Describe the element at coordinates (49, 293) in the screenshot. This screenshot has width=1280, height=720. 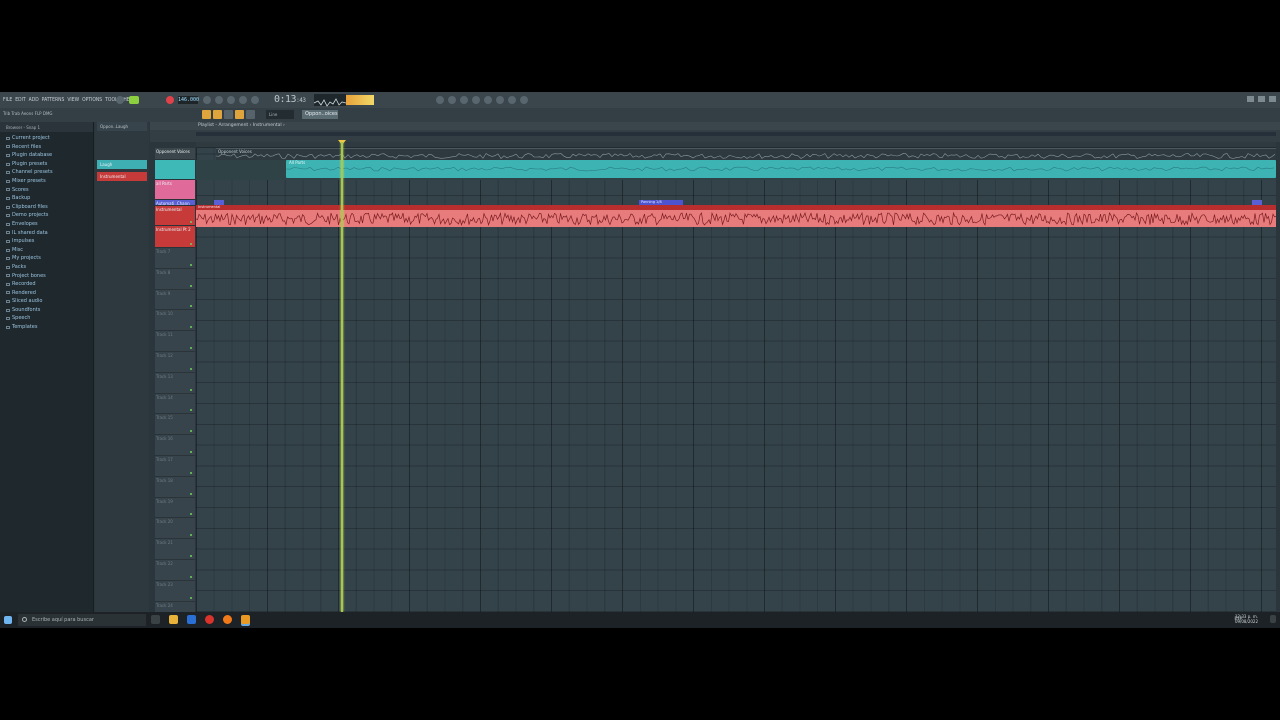
I see `browser-item: Rendered` at that location.